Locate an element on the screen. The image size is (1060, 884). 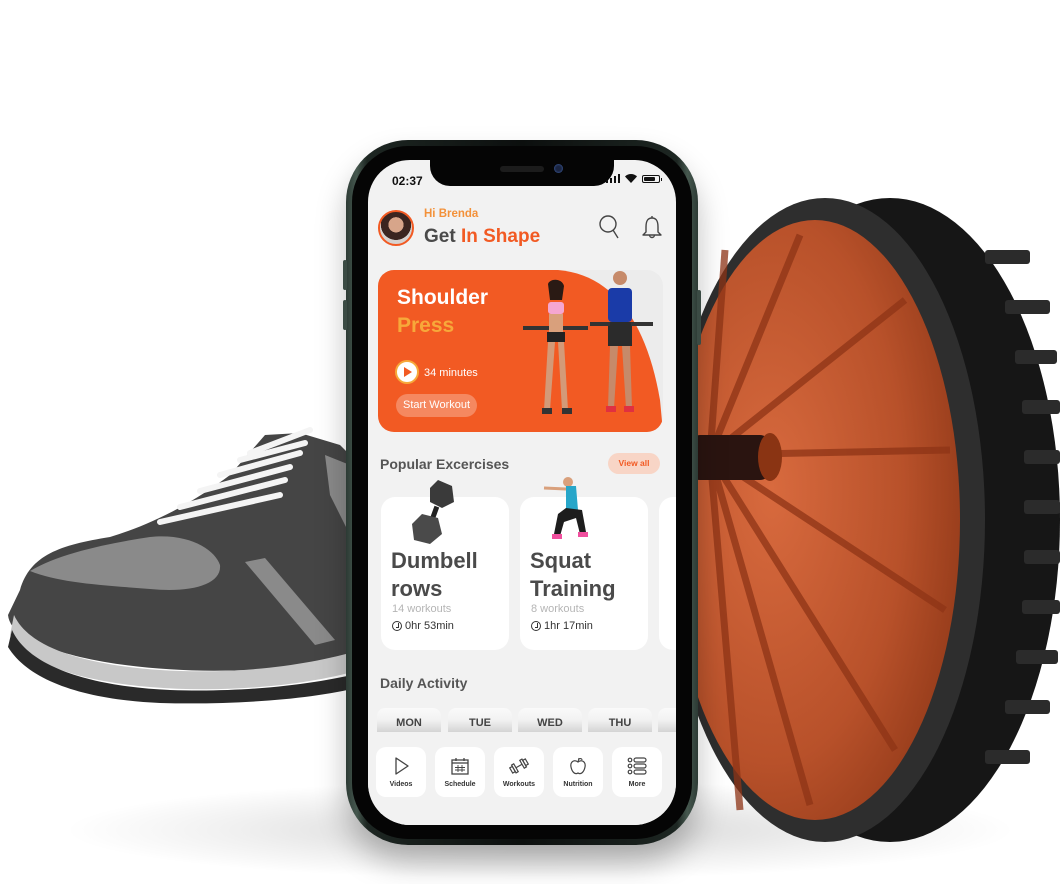
sneaker-image is located at coordinates (184, 565).